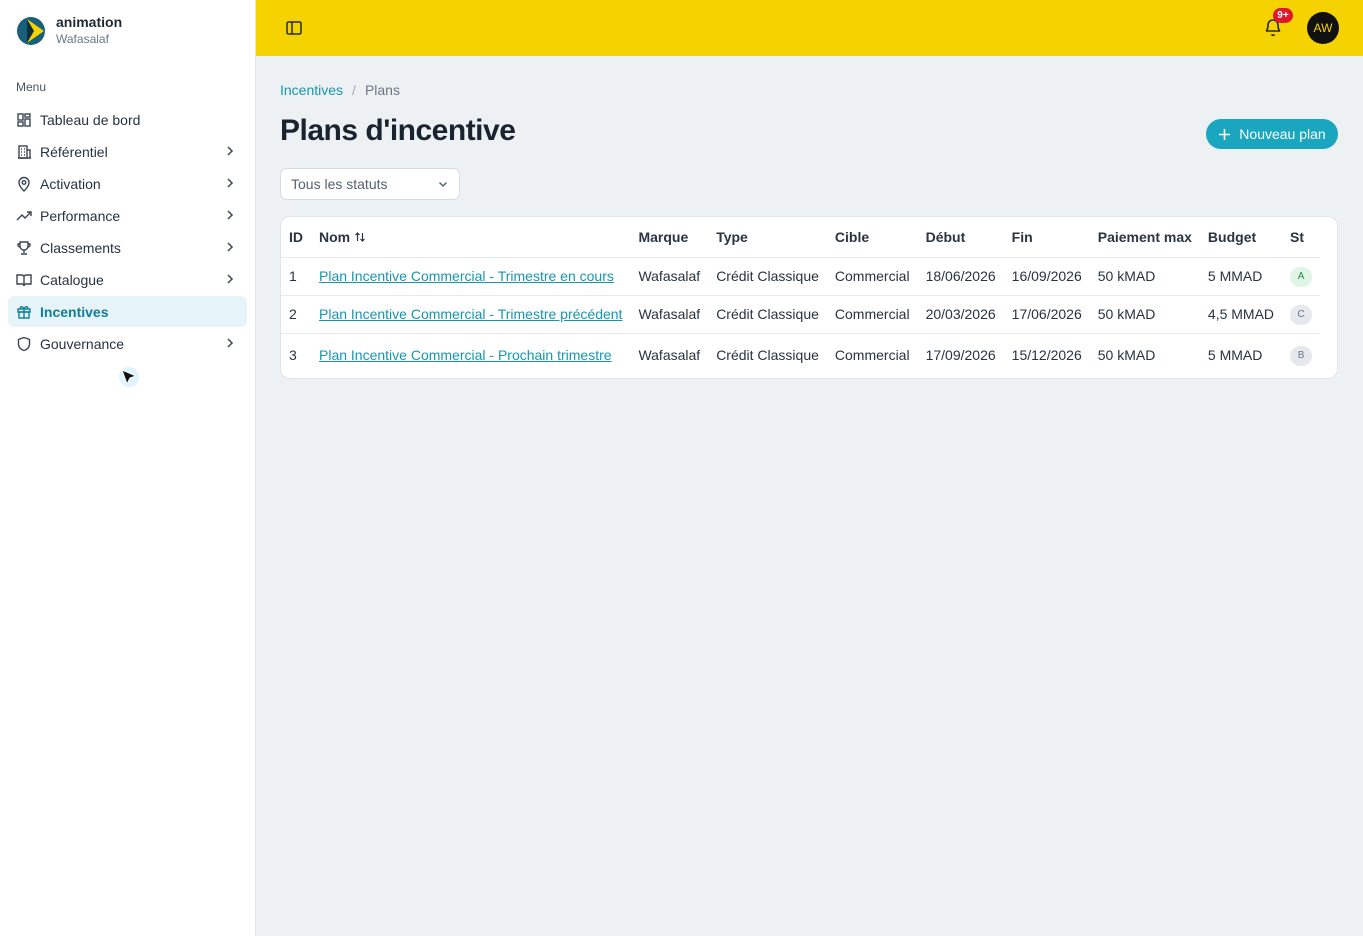 The height and width of the screenshot is (936, 1363). I want to click on sidebar-item-label: Activation, so click(70, 183).